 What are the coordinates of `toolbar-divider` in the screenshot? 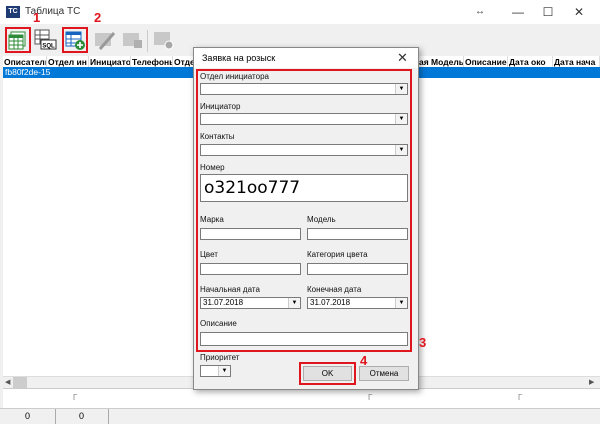 It's located at (147, 41).